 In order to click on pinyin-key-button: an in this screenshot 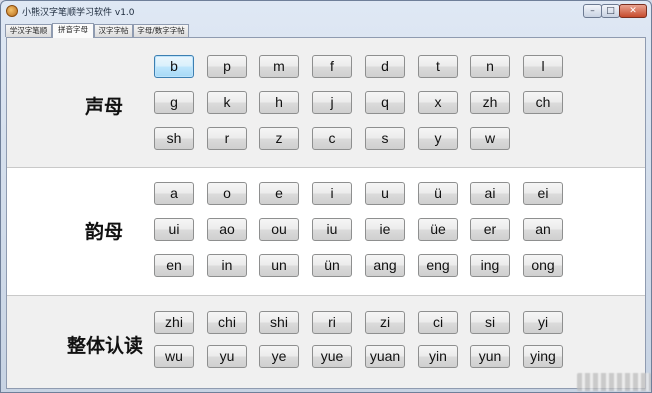, I will do `click(543, 229)`.